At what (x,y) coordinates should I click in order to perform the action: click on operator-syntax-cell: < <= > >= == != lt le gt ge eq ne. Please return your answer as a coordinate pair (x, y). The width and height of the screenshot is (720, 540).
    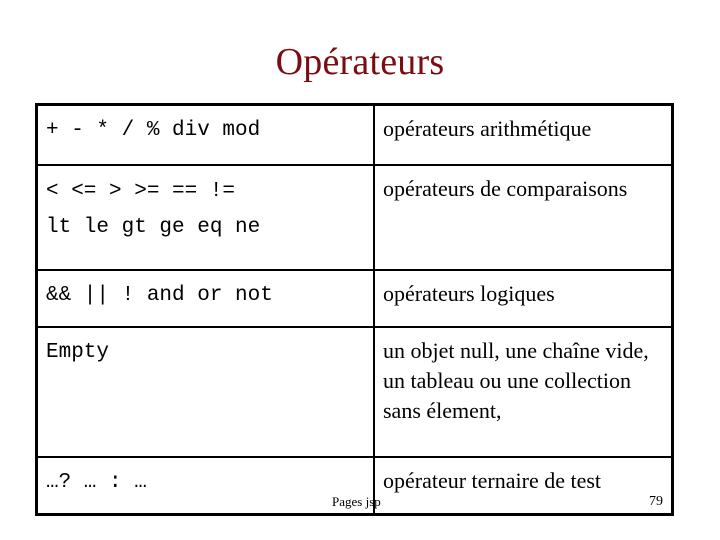
    Looking at the image, I should click on (205, 217).